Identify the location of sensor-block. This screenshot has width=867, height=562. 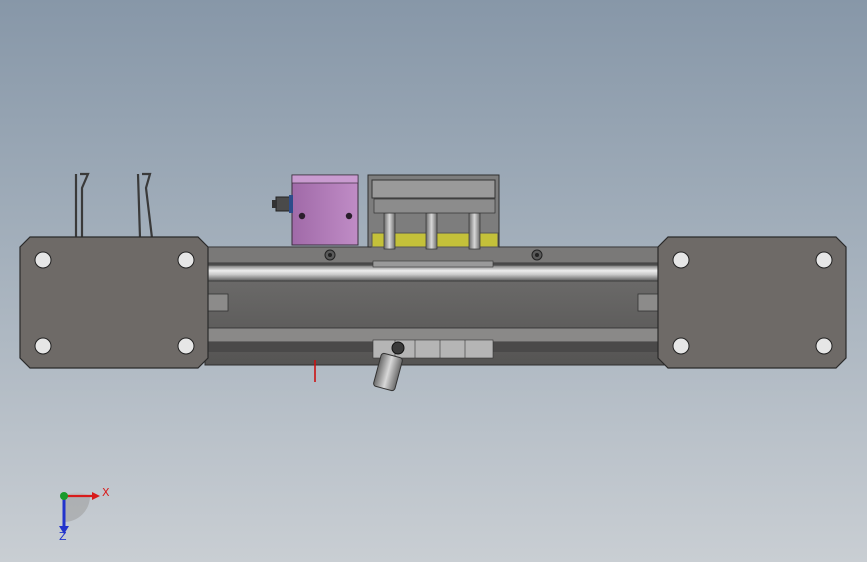
(315, 210).